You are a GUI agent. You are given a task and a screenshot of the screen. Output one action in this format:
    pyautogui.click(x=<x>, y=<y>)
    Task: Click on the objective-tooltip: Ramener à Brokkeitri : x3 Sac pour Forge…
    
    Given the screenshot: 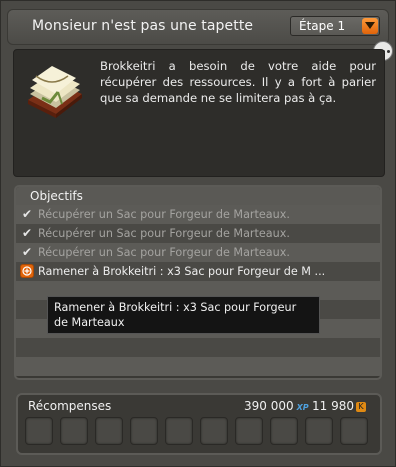 What is the action you would take?
    pyautogui.click(x=183, y=315)
    